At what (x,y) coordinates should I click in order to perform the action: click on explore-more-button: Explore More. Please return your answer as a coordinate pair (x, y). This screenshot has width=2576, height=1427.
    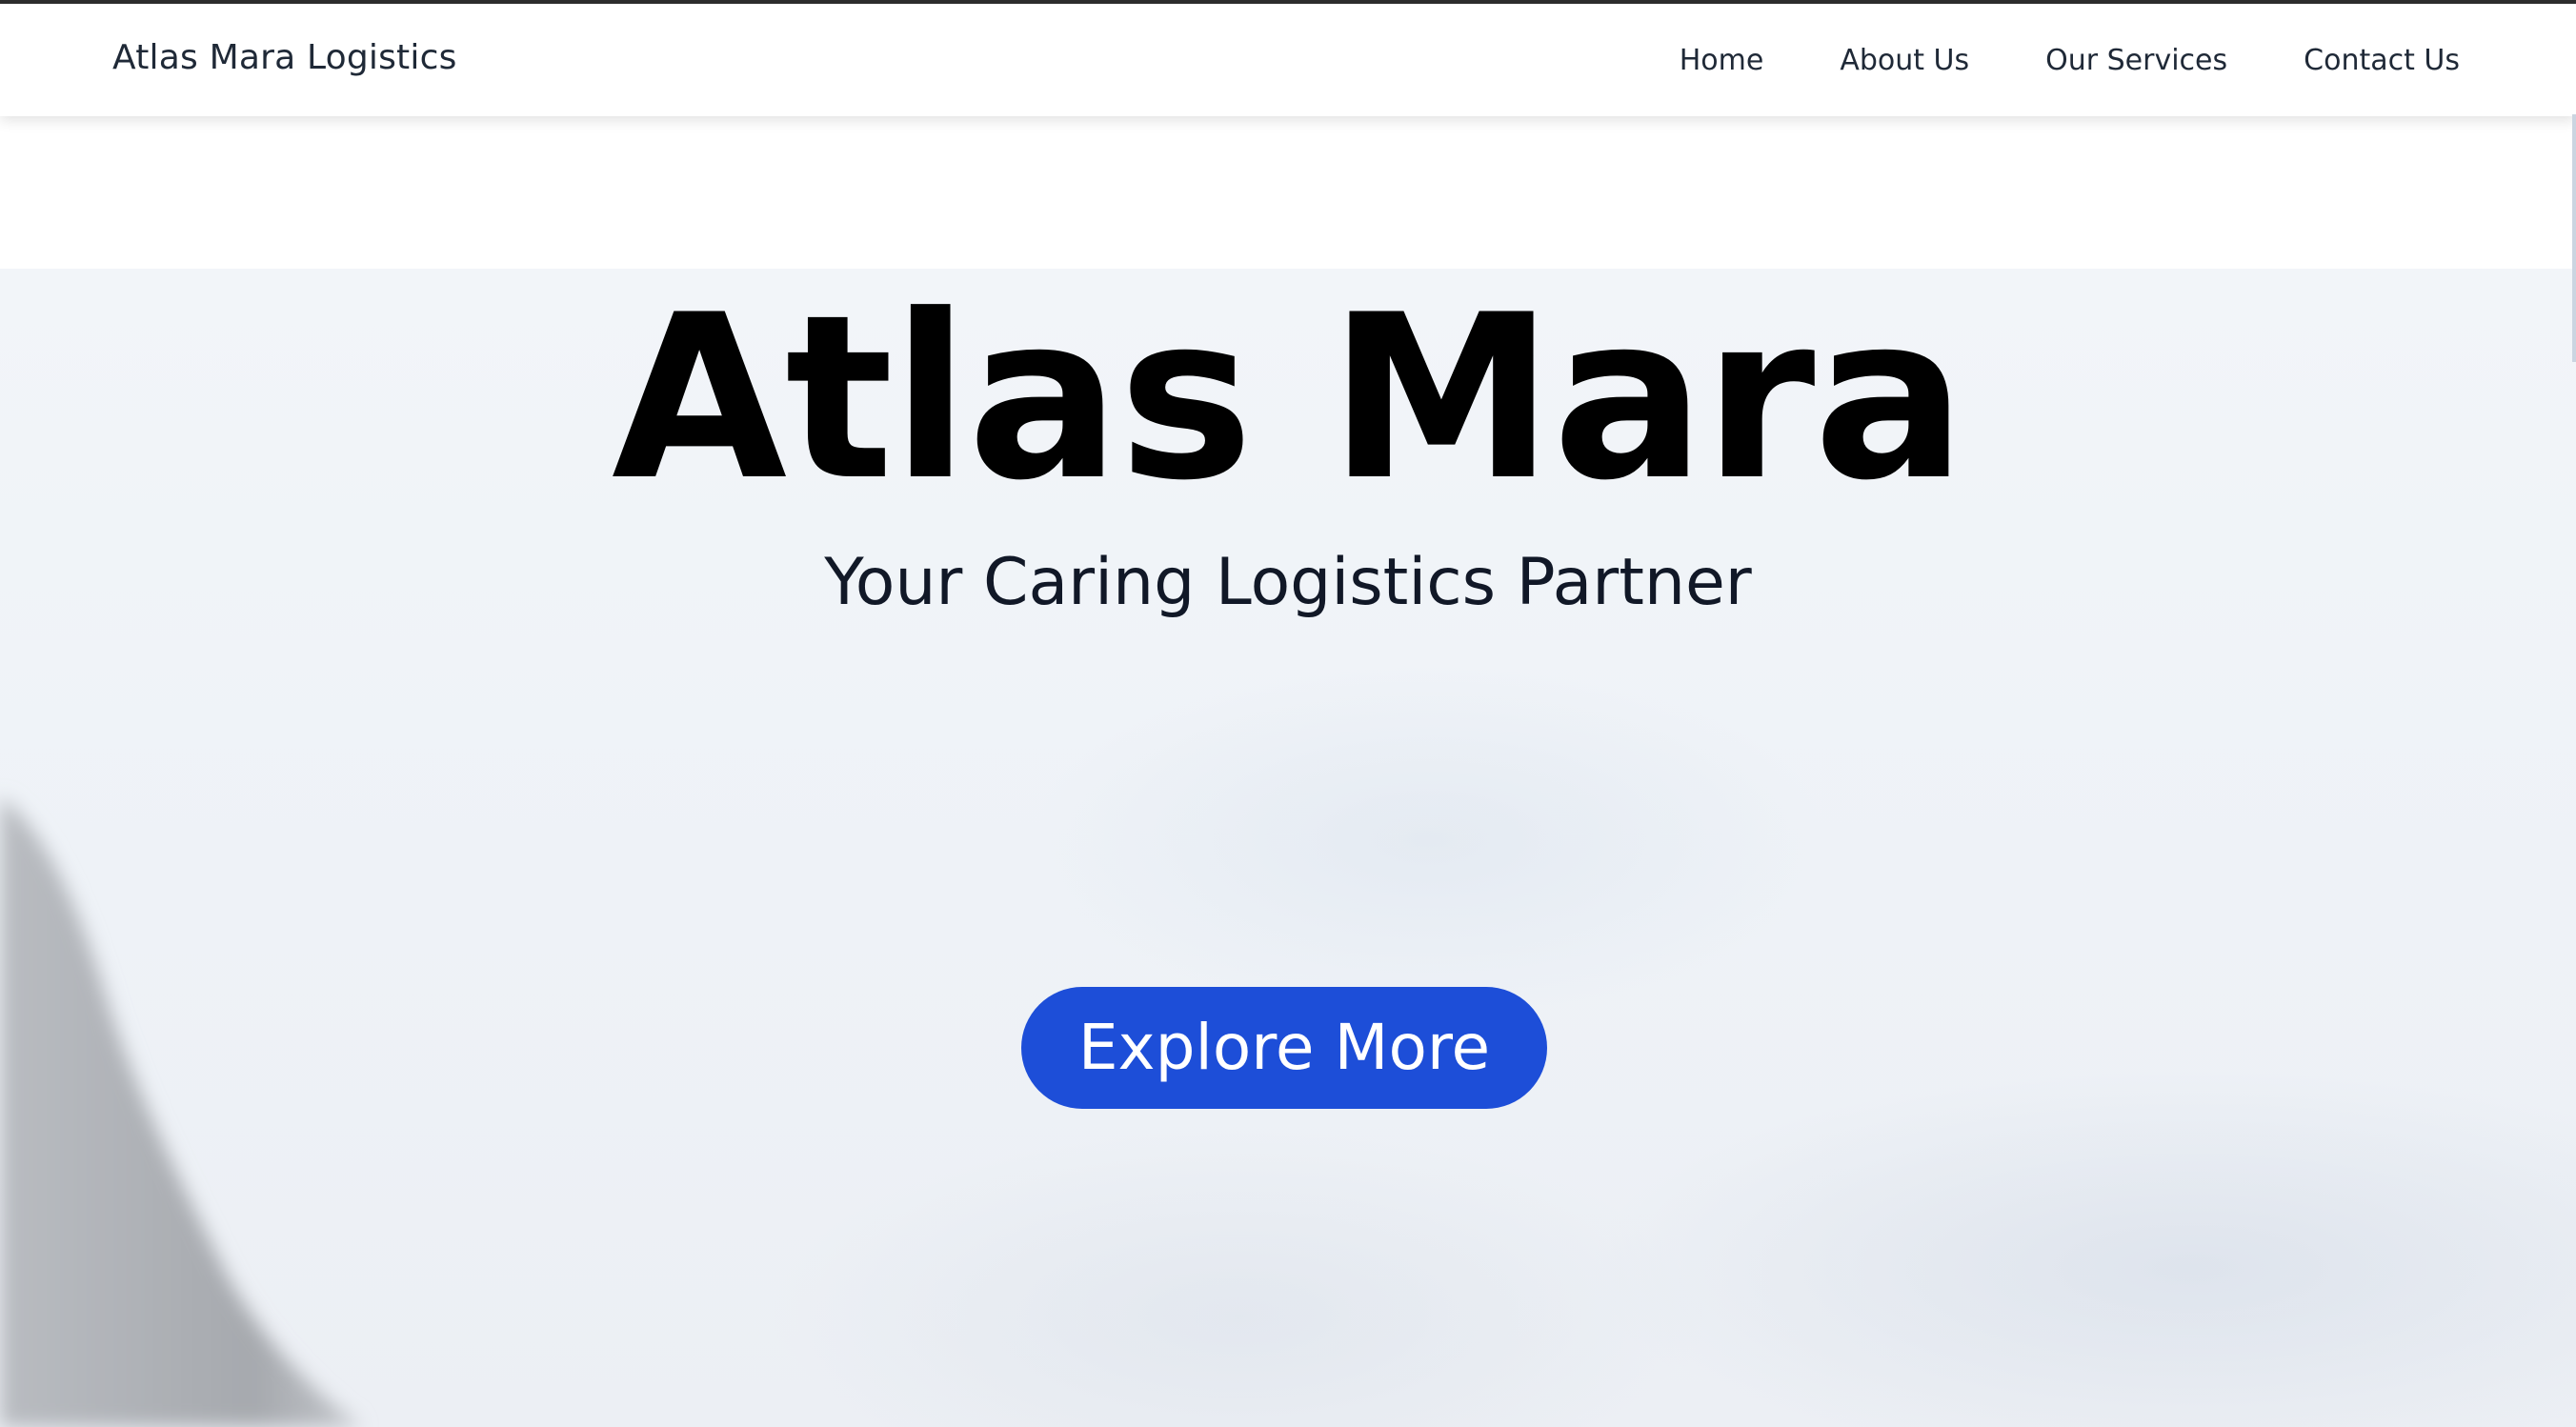
    Looking at the image, I should click on (1284, 1048).